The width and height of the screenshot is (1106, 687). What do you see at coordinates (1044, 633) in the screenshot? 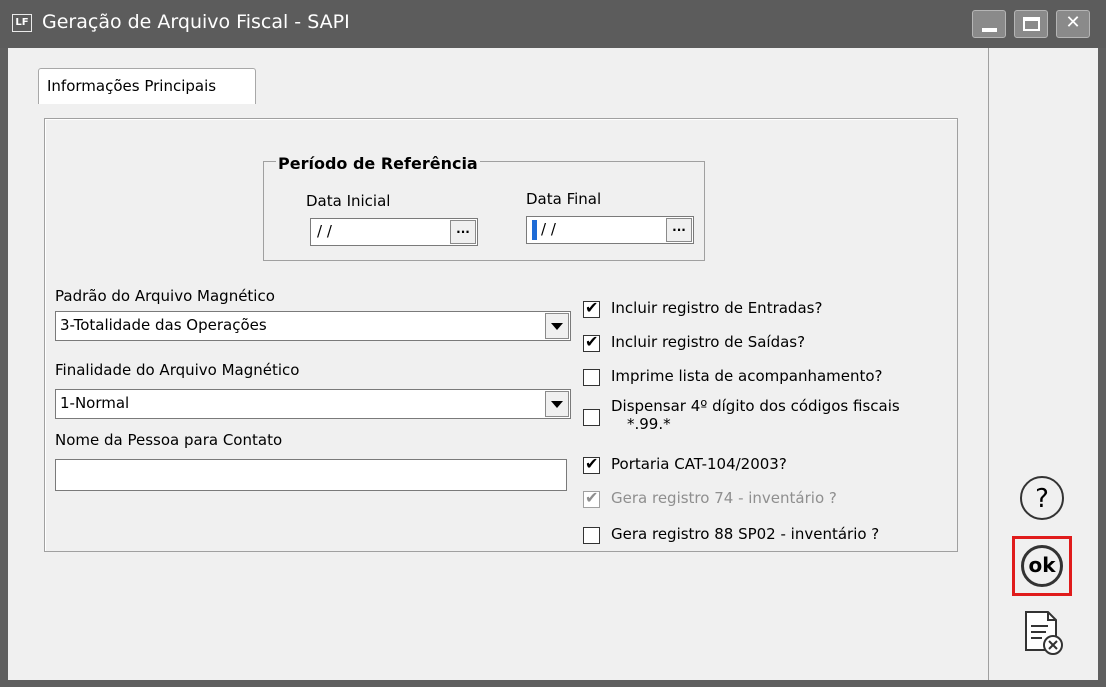
I see `cancel-document-icon` at bounding box center [1044, 633].